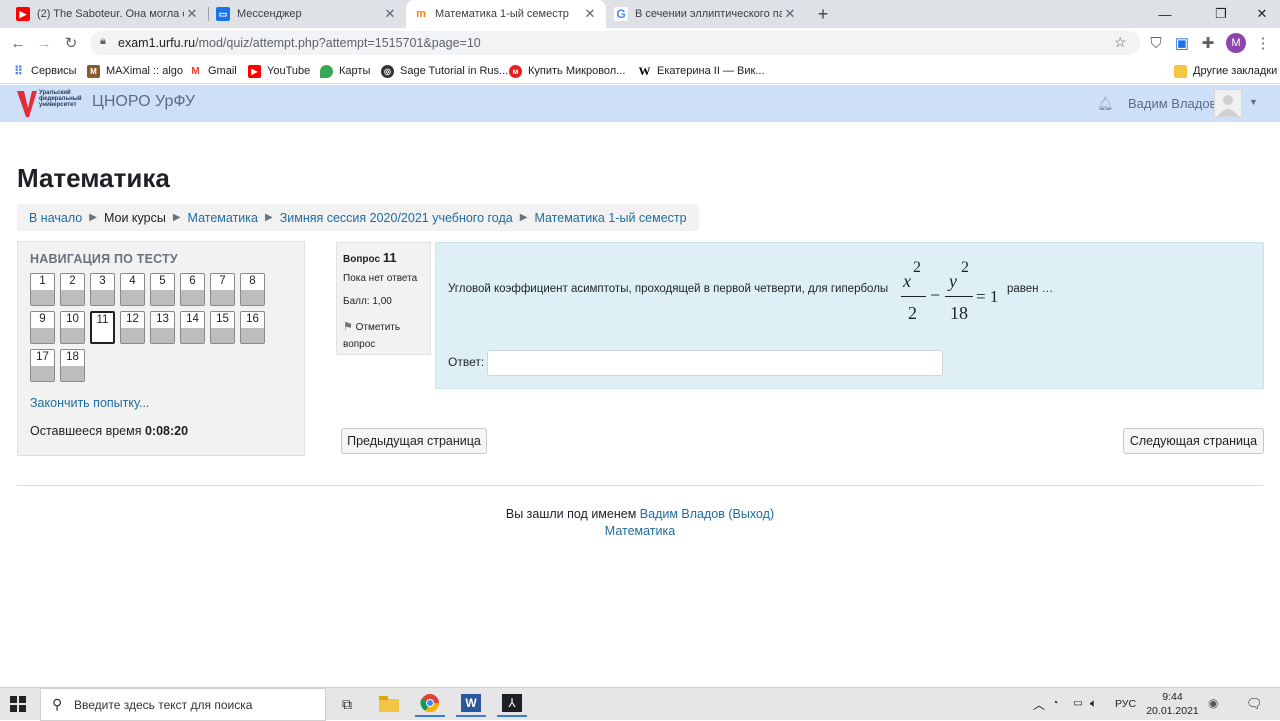  I want to click on notification-center-icon: 🗨︎, so click(1254, 704).